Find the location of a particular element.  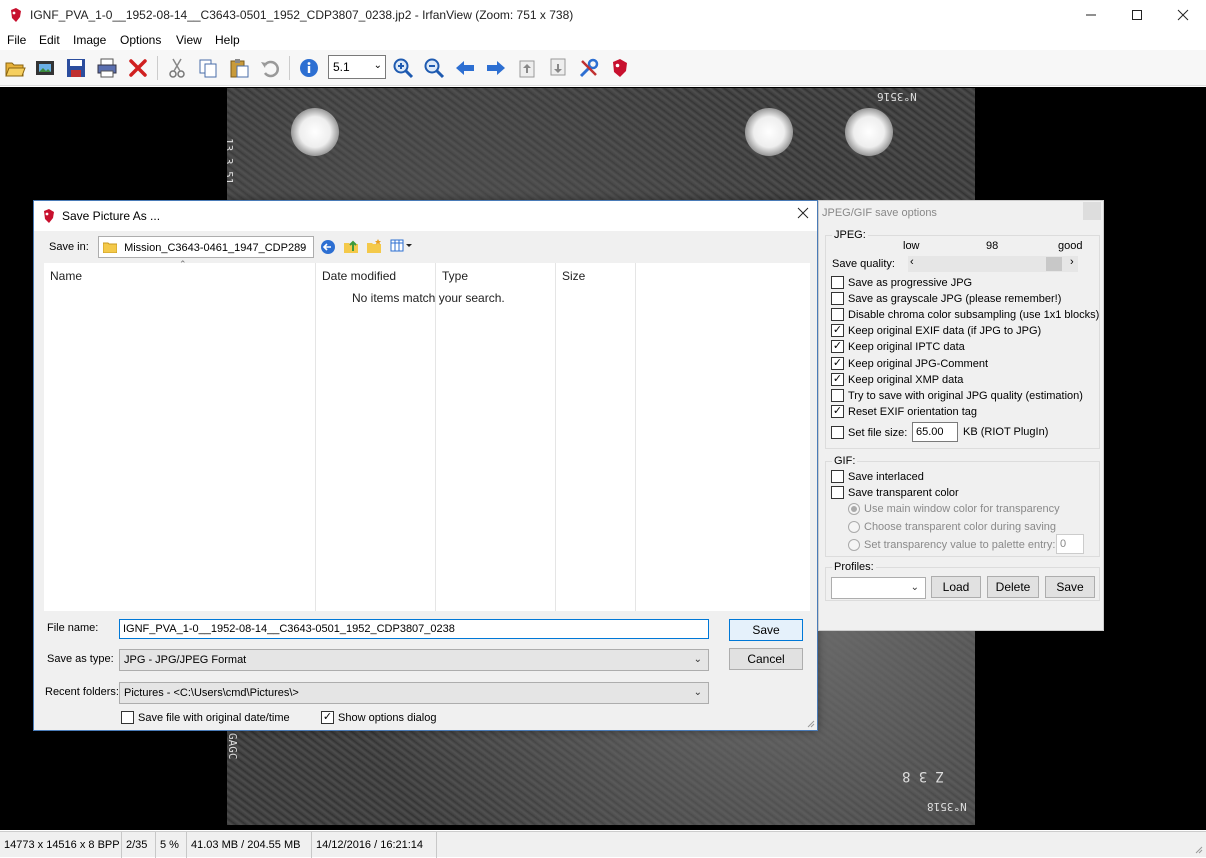

radio-icon is located at coordinates (854, 527).